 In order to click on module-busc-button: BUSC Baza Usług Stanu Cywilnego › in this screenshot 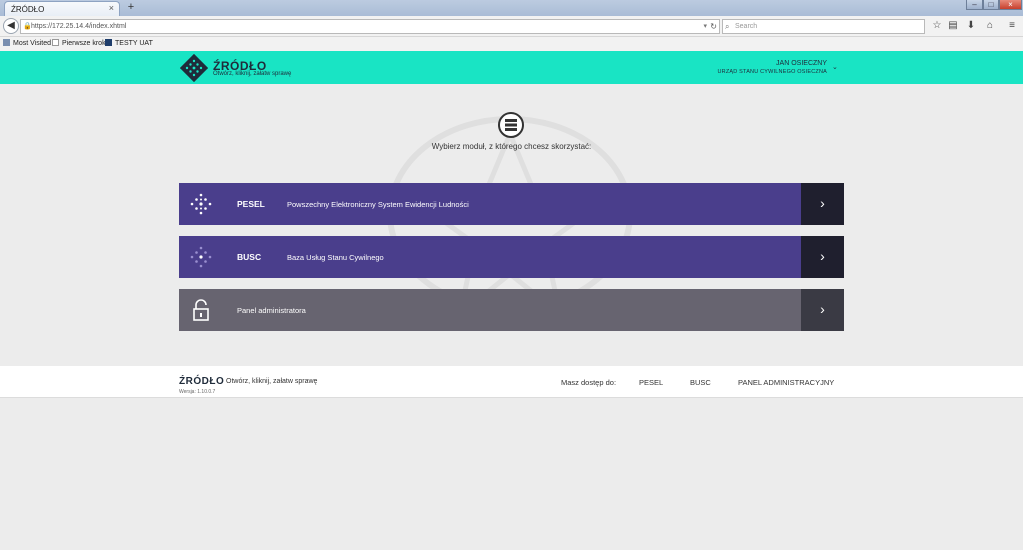, I will do `click(511, 257)`.